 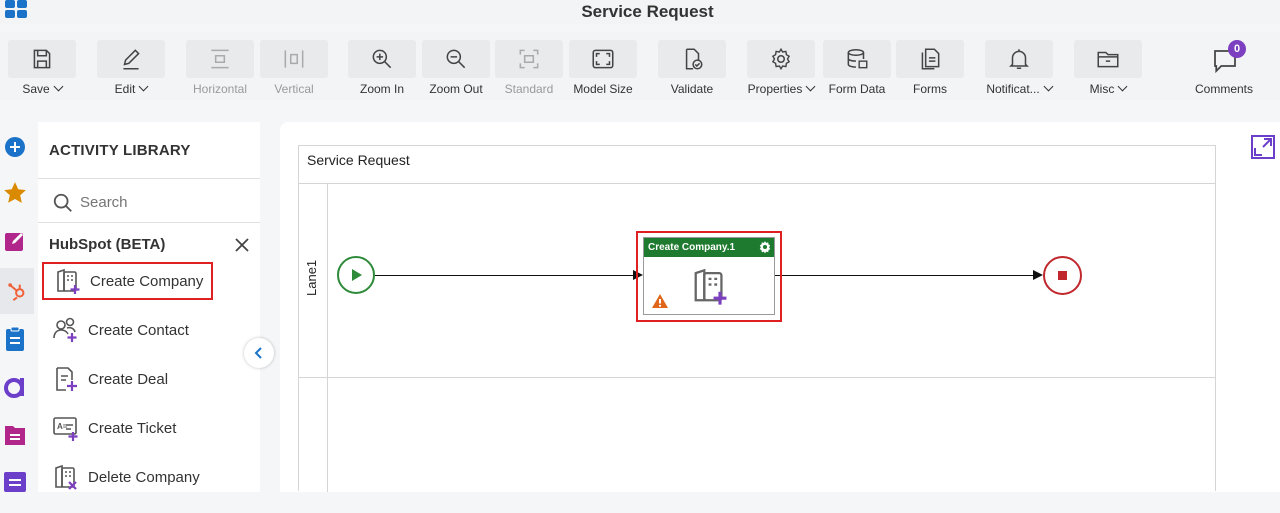 I want to click on vertical-icon, so click(x=294, y=59).